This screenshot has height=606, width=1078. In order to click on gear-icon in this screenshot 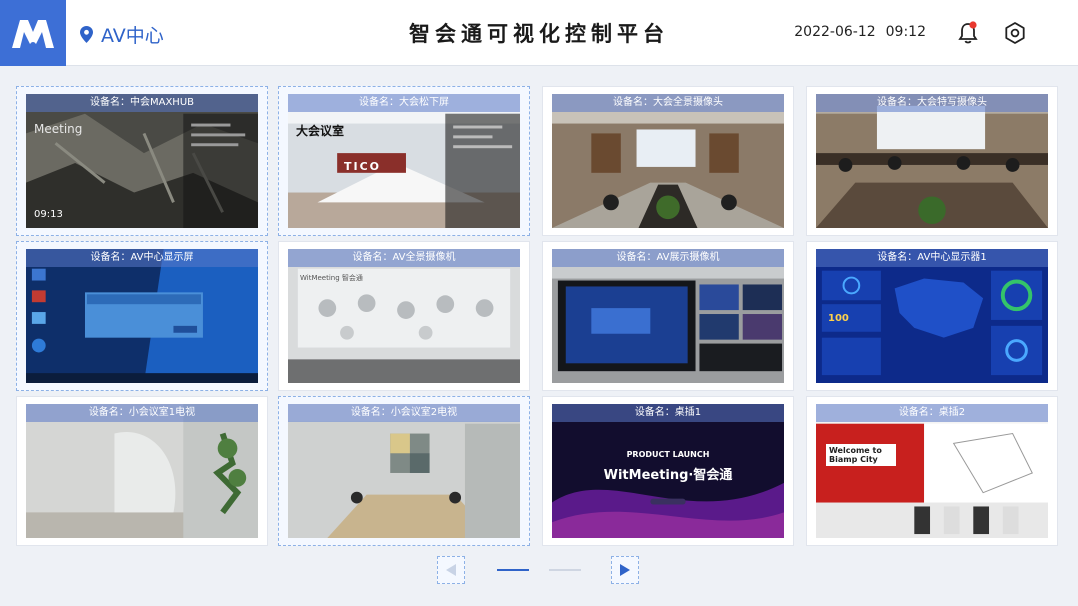, I will do `click(1015, 33)`.